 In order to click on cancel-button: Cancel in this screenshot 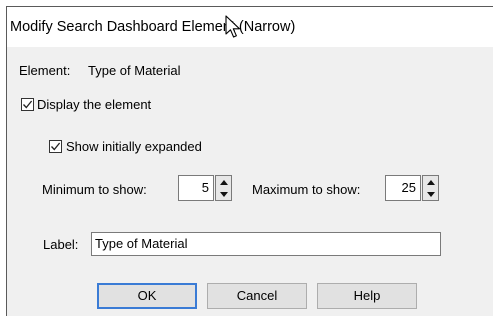, I will do `click(257, 296)`.